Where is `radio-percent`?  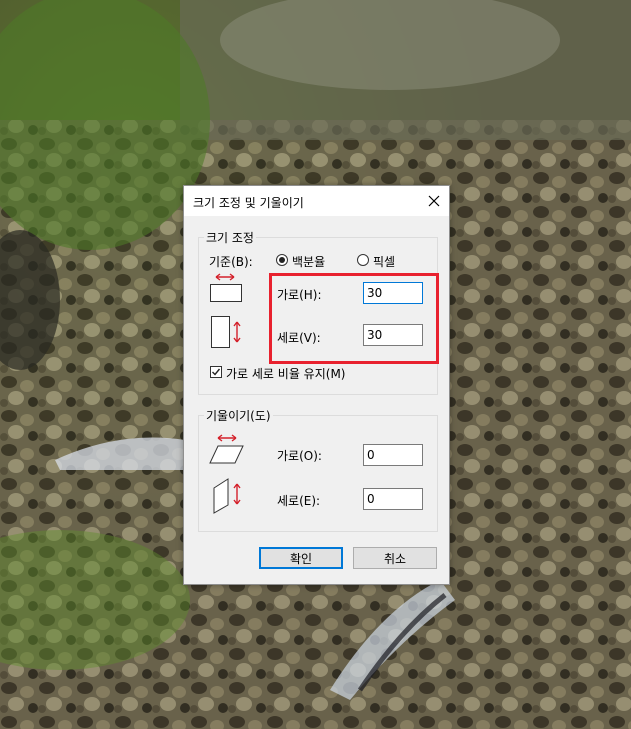 radio-percent is located at coordinates (282, 260).